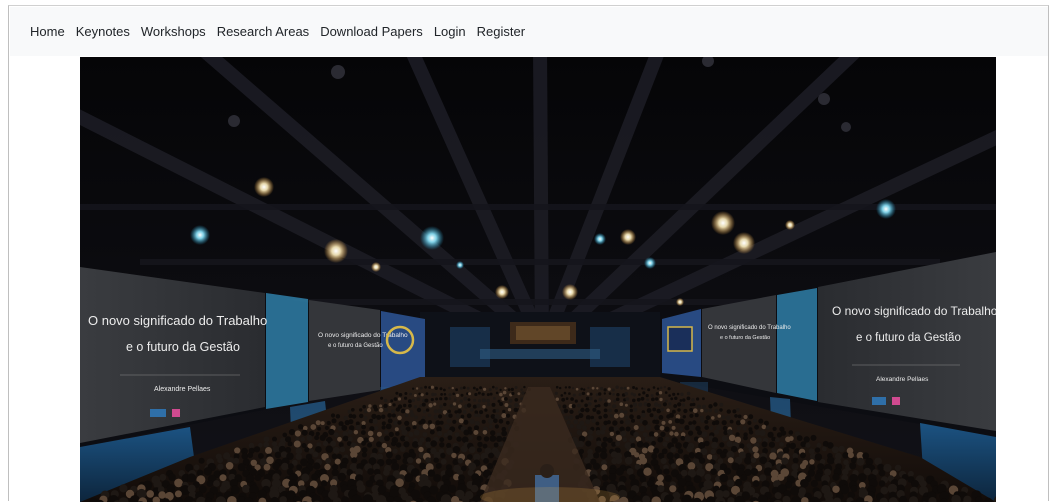 This screenshot has height=502, width=1057. What do you see at coordinates (182, 389) in the screenshot?
I see `left-screen-speaker: Alexandre Pellaes` at bounding box center [182, 389].